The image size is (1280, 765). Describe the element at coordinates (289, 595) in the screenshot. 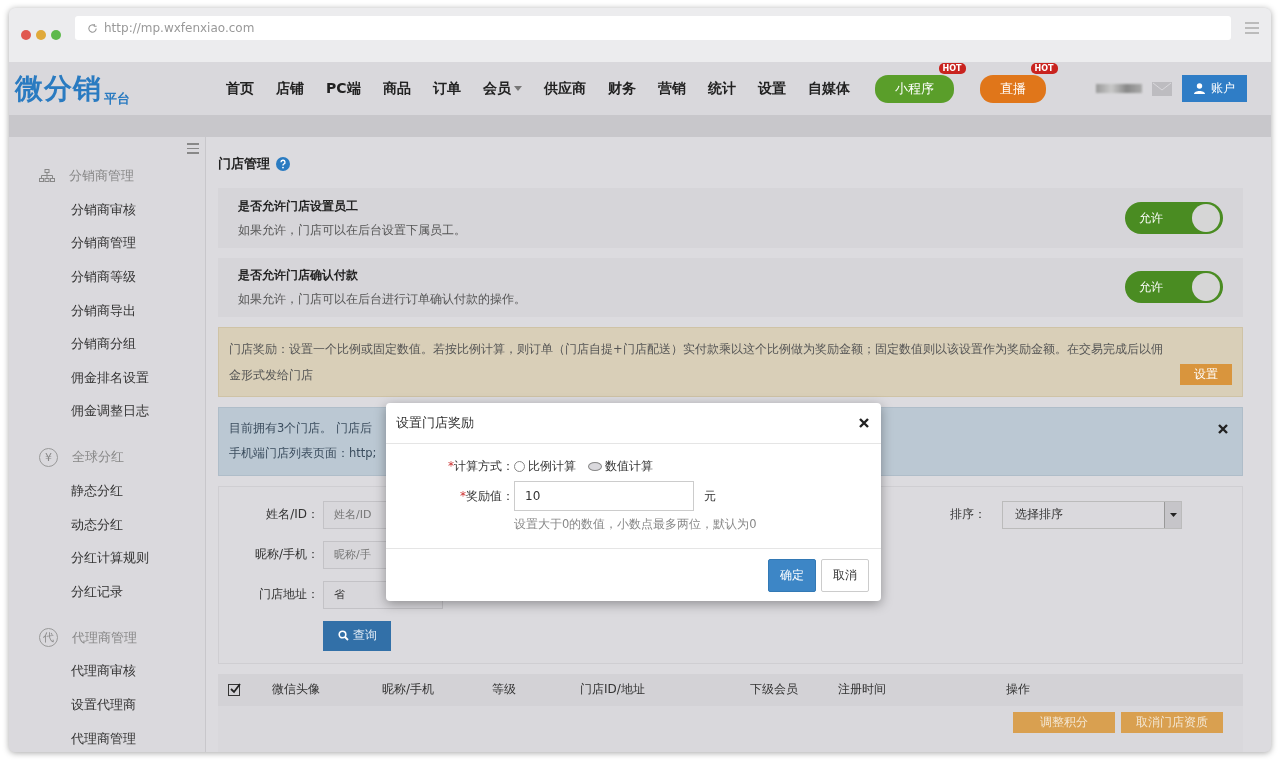

I see `field-label: 门店地址：` at that location.